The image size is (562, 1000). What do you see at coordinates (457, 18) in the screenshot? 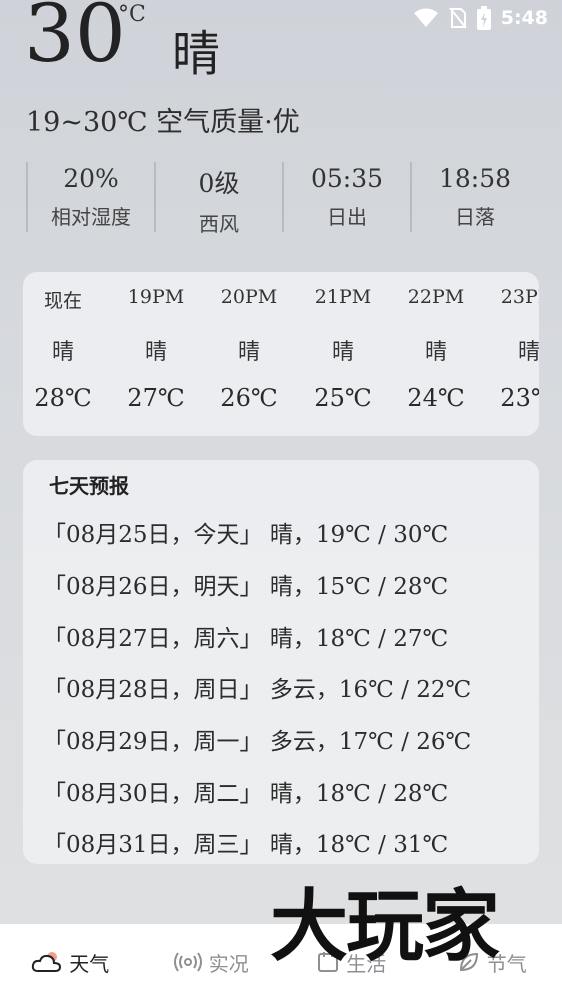
I see `no-sim-icon` at bounding box center [457, 18].